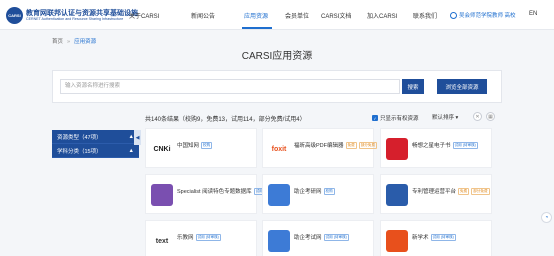 Image resolution: width=554 pixels, height=256 pixels. Describe the element at coordinates (79, 137) in the screenshot. I see `filter-label: 资源类型（47项）` at that location.